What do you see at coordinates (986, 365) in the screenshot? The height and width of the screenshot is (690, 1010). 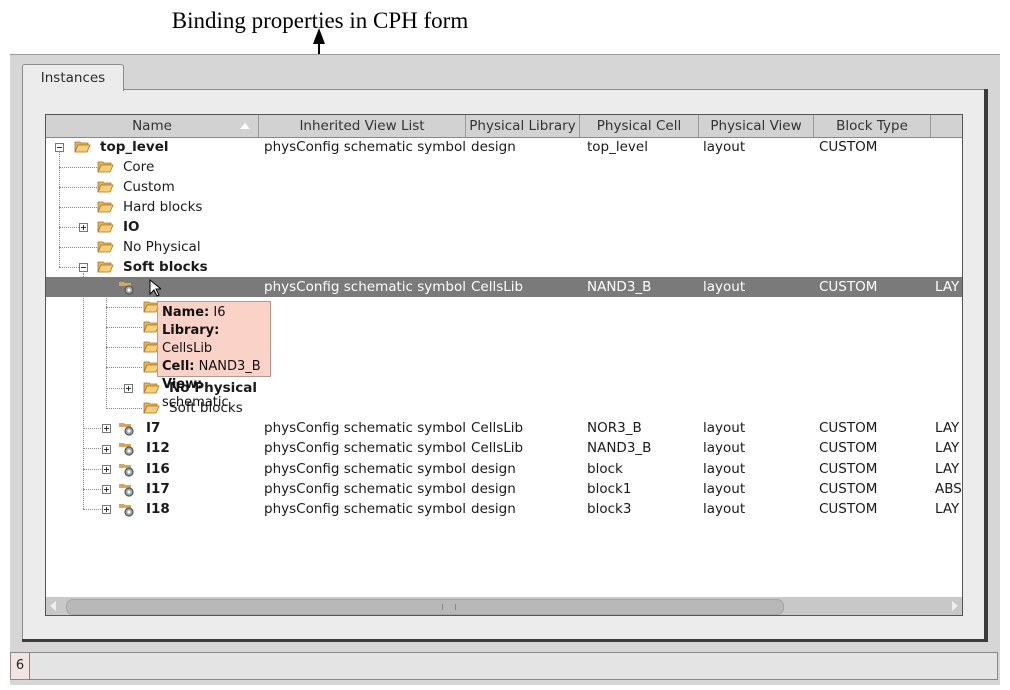 I see `panel-shadow-right` at bounding box center [986, 365].